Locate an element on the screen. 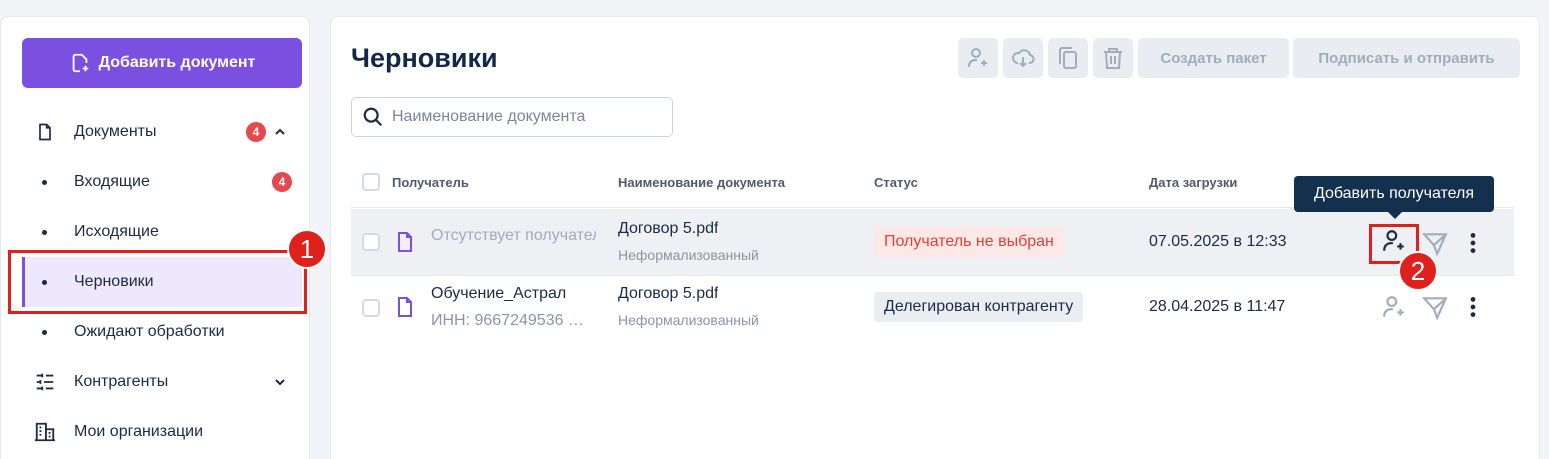 The width and height of the screenshot is (1549, 459). upload-date: 07.05.2025 в 12:33 is located at coordinates (1218, 241).